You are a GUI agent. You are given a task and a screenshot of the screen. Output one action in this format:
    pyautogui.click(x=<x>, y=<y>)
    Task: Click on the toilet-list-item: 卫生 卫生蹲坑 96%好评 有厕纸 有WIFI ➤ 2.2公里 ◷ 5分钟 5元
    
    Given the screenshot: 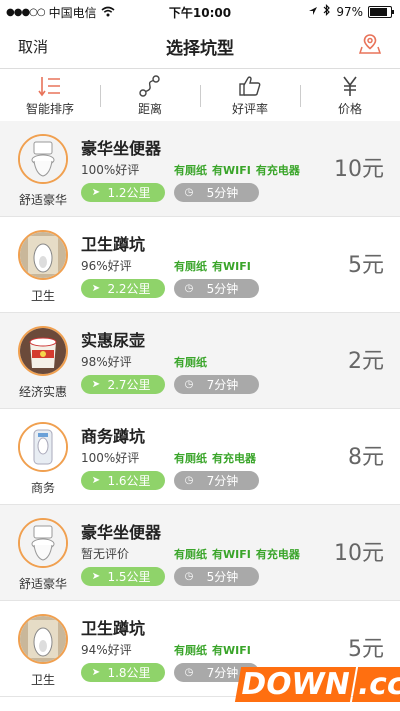 What is the action you would take?
    pyautogui.click(x=200, y=265)
    